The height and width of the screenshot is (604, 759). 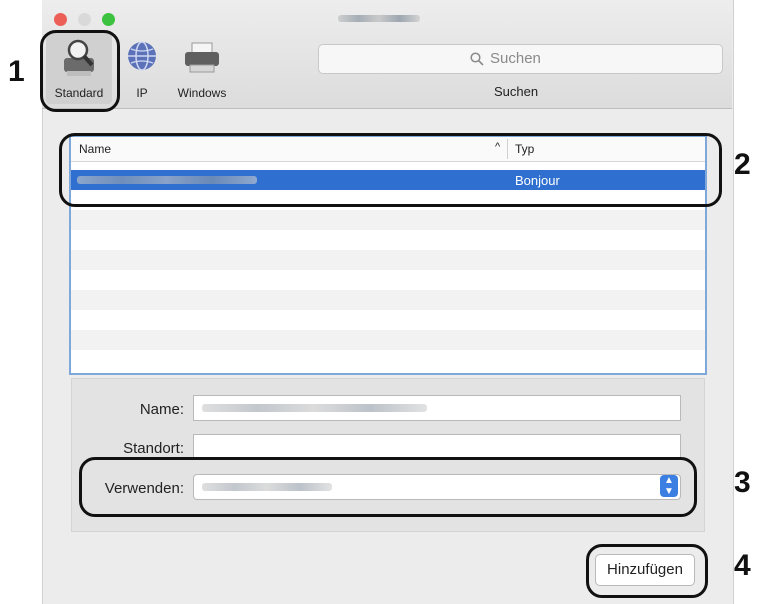 What do you see at coordinates (84, 19) in the screenshot?
I see `minimize-window-button` at bounding box center [84, 19].